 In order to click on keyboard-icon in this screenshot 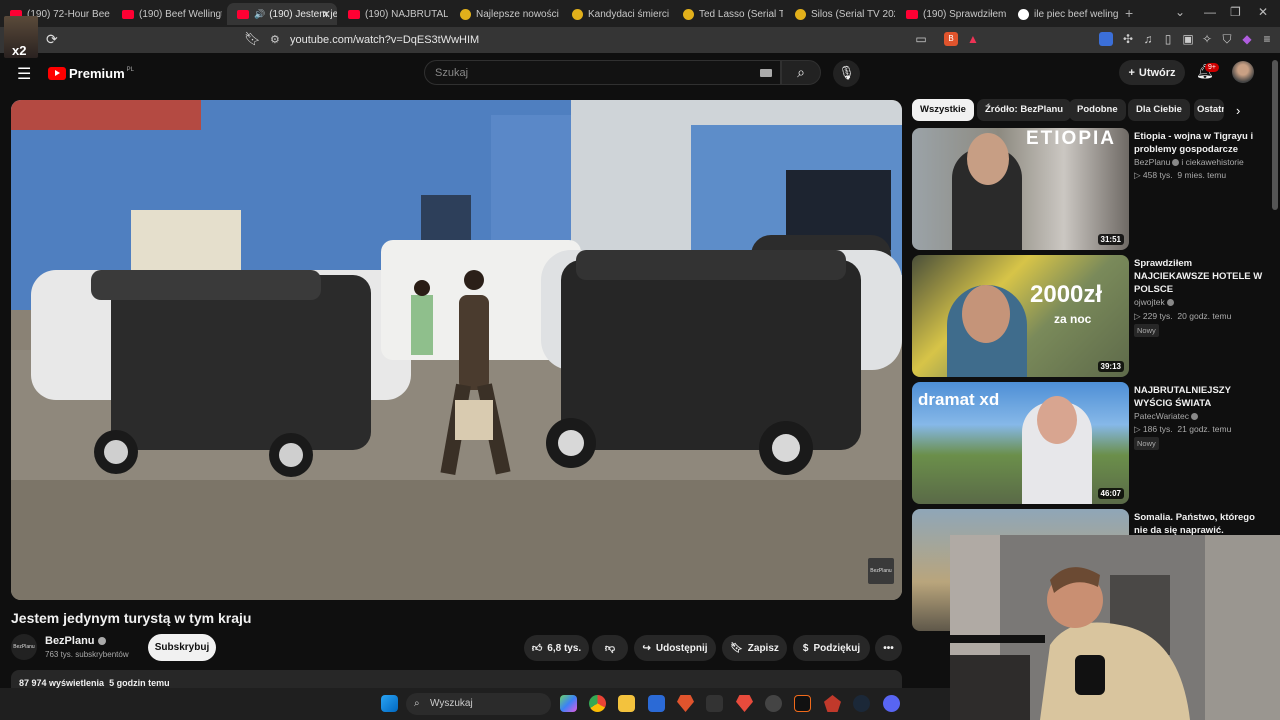, I will do `click(766, 73)`.